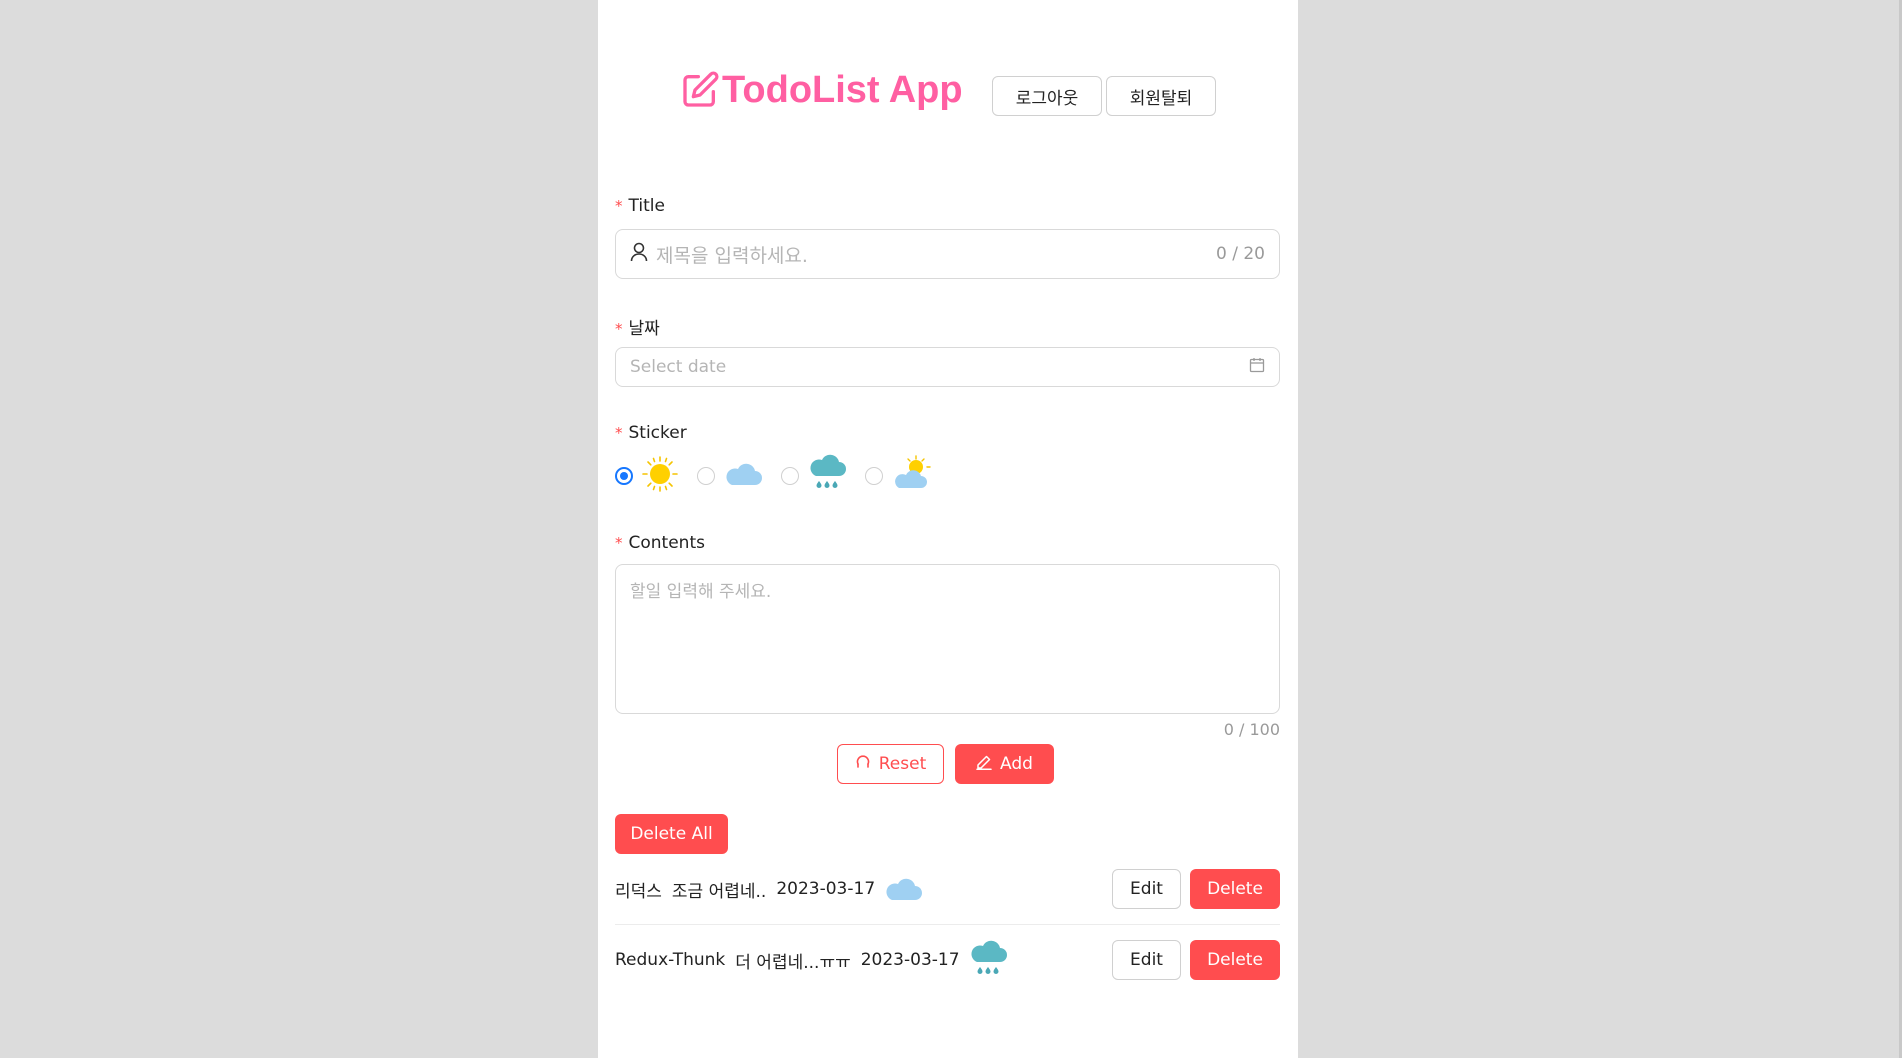  Describe the element at coordinates (719, 891) in the screenshot. I see `todo-content: 조금 어렵네..` at that location.